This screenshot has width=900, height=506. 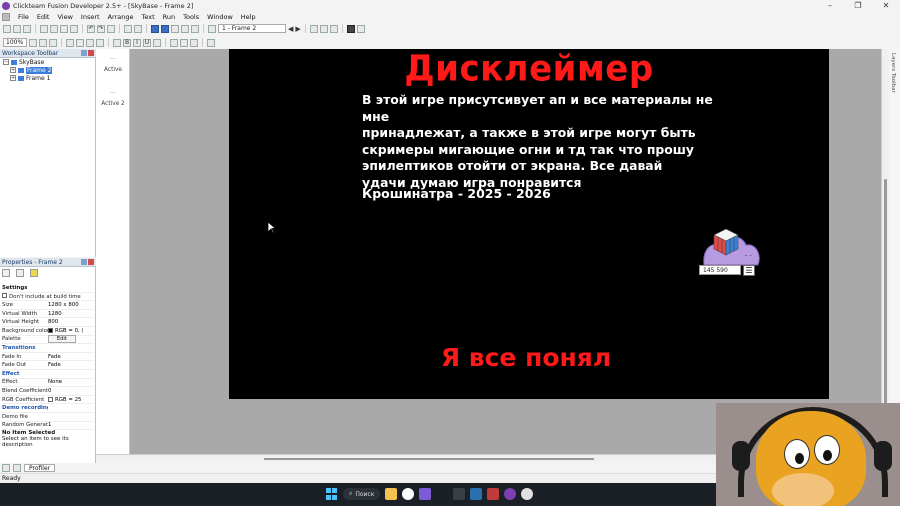 What do you see at coordinates (360, 28) in the screenshot?
I see `window-icon` at bounding box center [360, 28].